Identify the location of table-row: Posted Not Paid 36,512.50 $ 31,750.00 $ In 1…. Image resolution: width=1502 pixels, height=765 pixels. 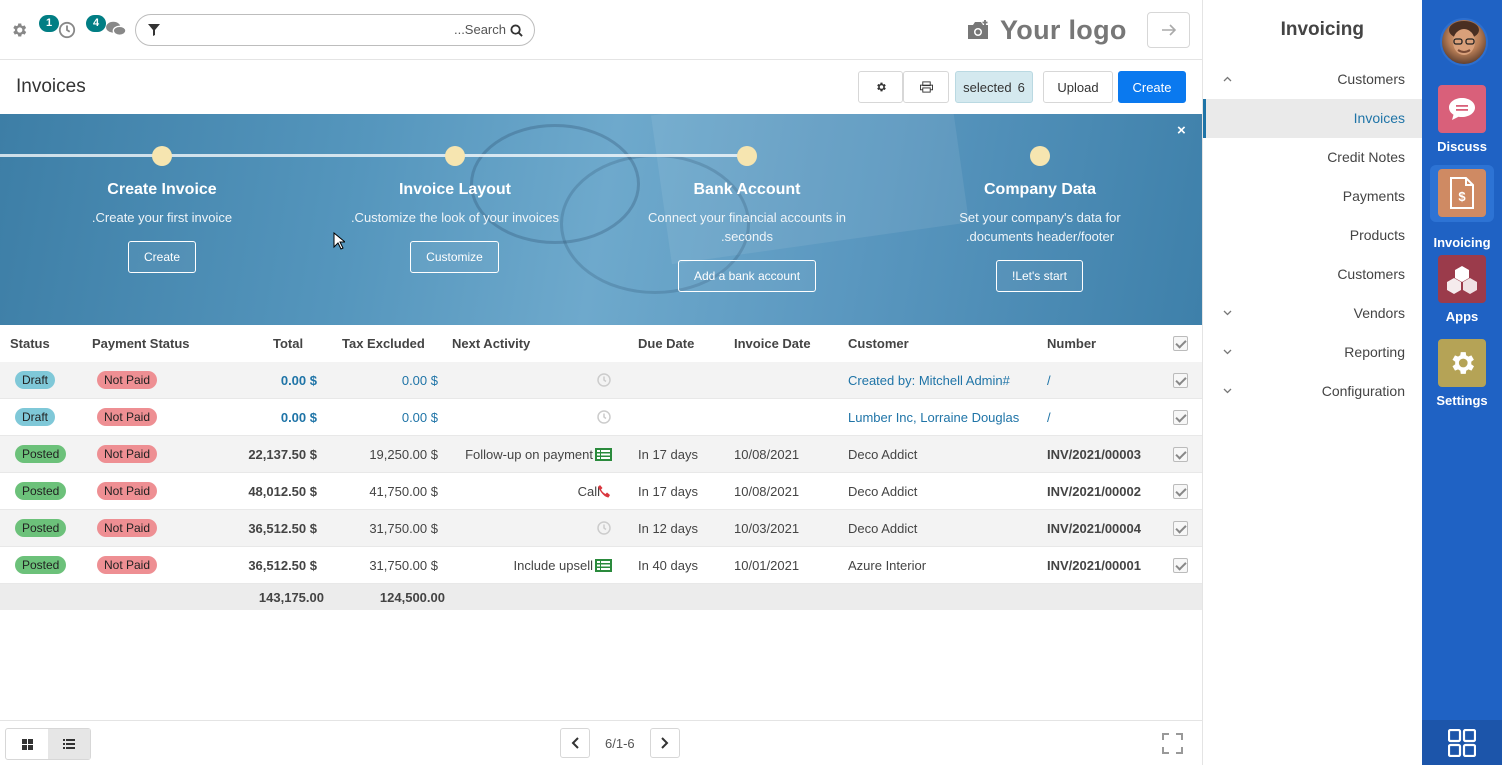
(601, 528).